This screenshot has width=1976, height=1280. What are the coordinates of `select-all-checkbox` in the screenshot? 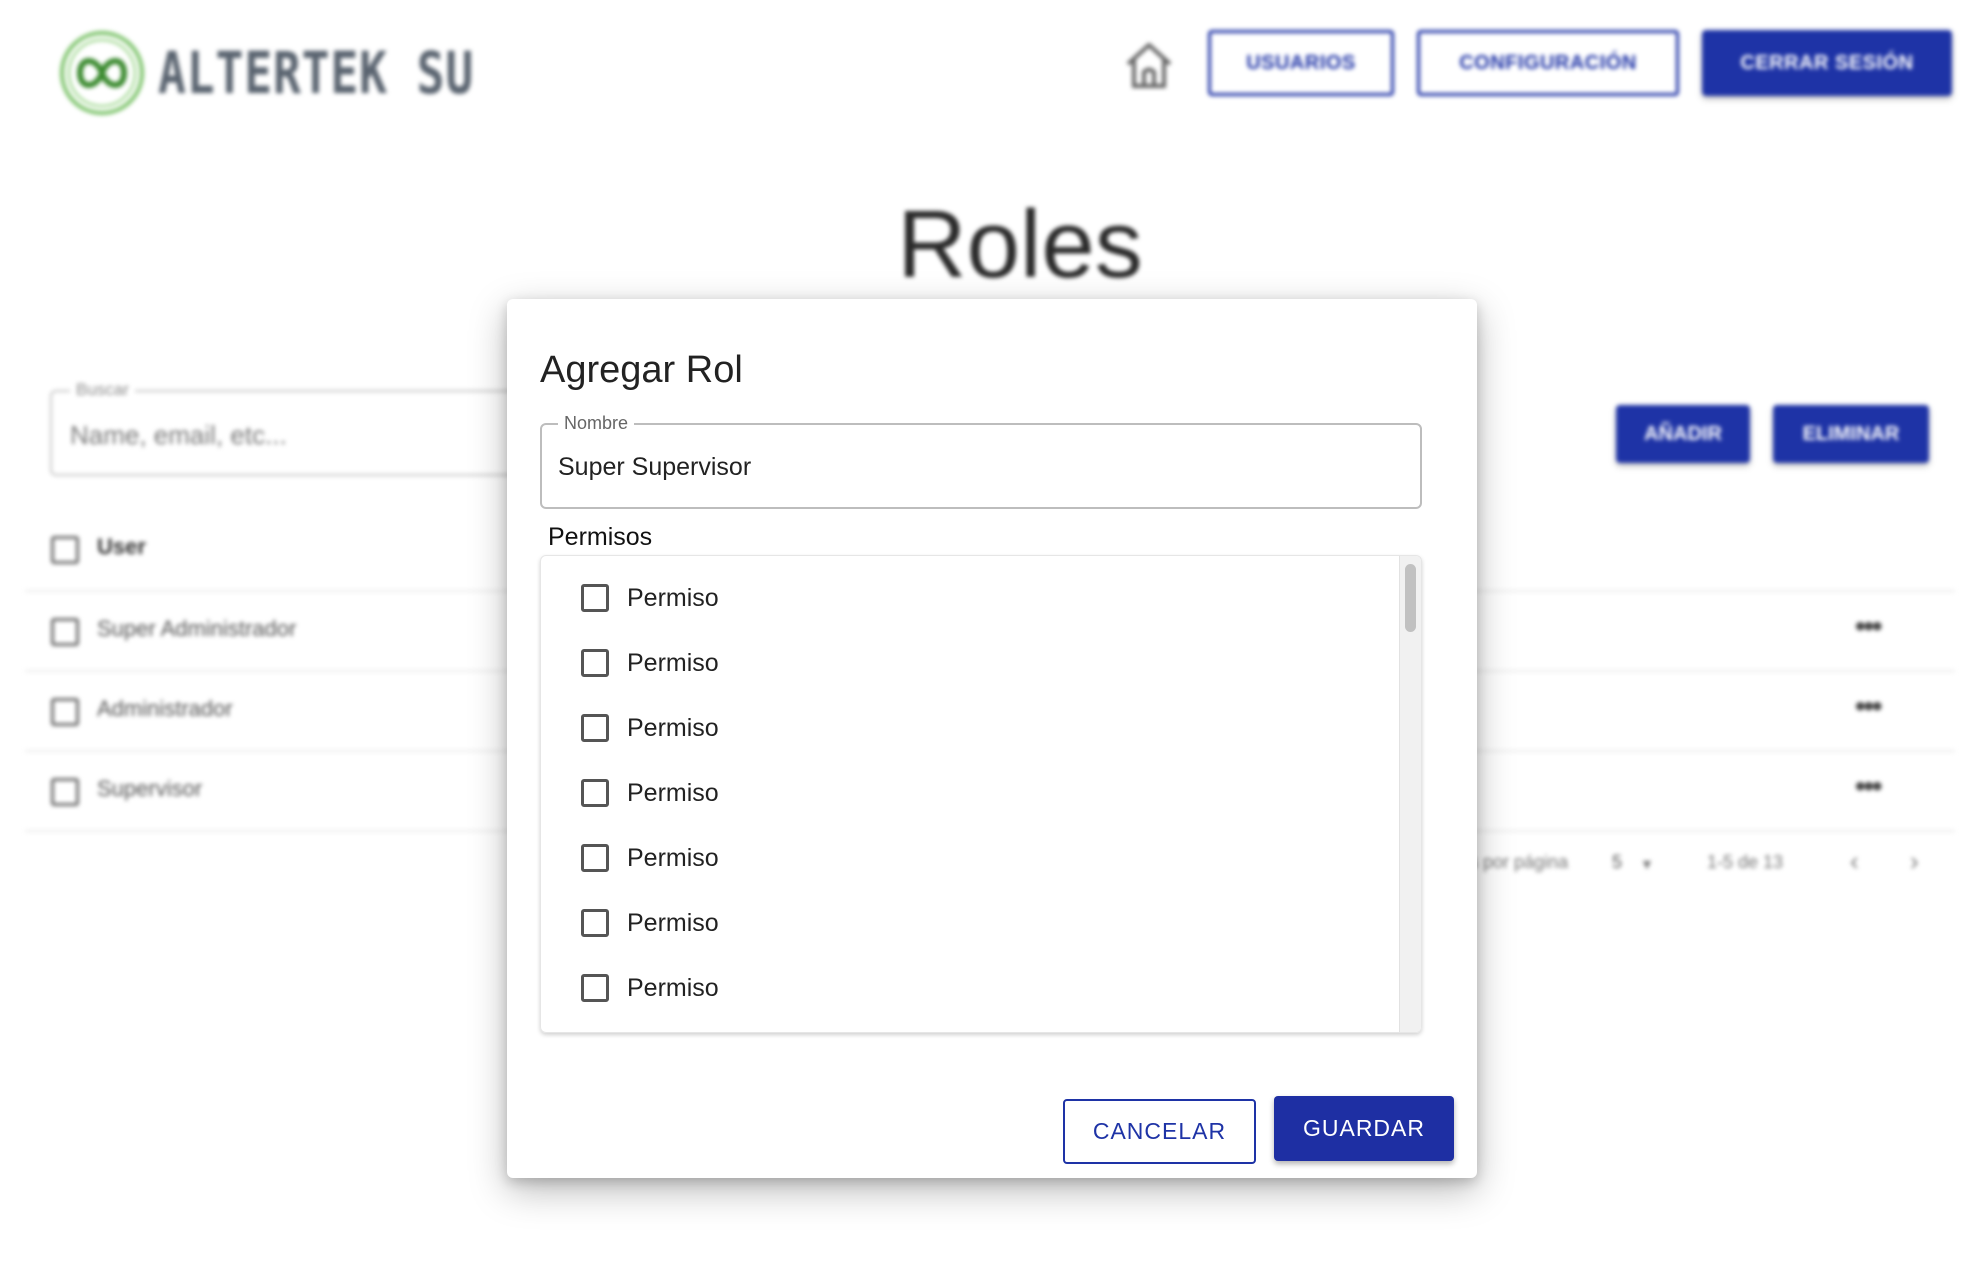 It's located at (65, 550).